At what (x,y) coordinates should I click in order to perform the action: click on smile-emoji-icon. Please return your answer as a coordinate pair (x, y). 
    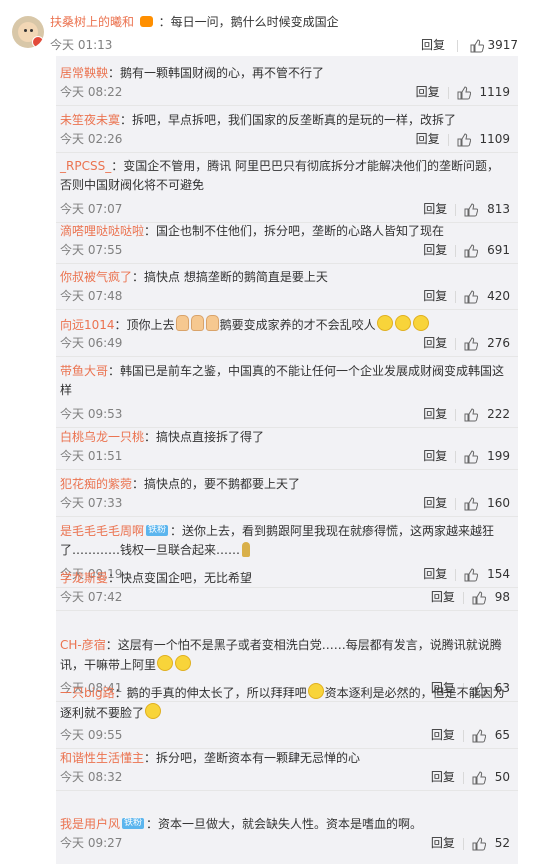
    Looking at the image, I should click on (384, 323).